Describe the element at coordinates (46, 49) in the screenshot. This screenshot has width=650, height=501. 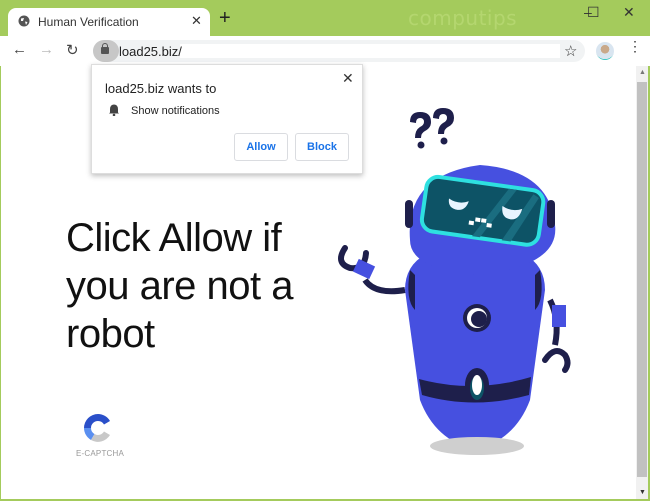
I see `forward-button: →` at that location.